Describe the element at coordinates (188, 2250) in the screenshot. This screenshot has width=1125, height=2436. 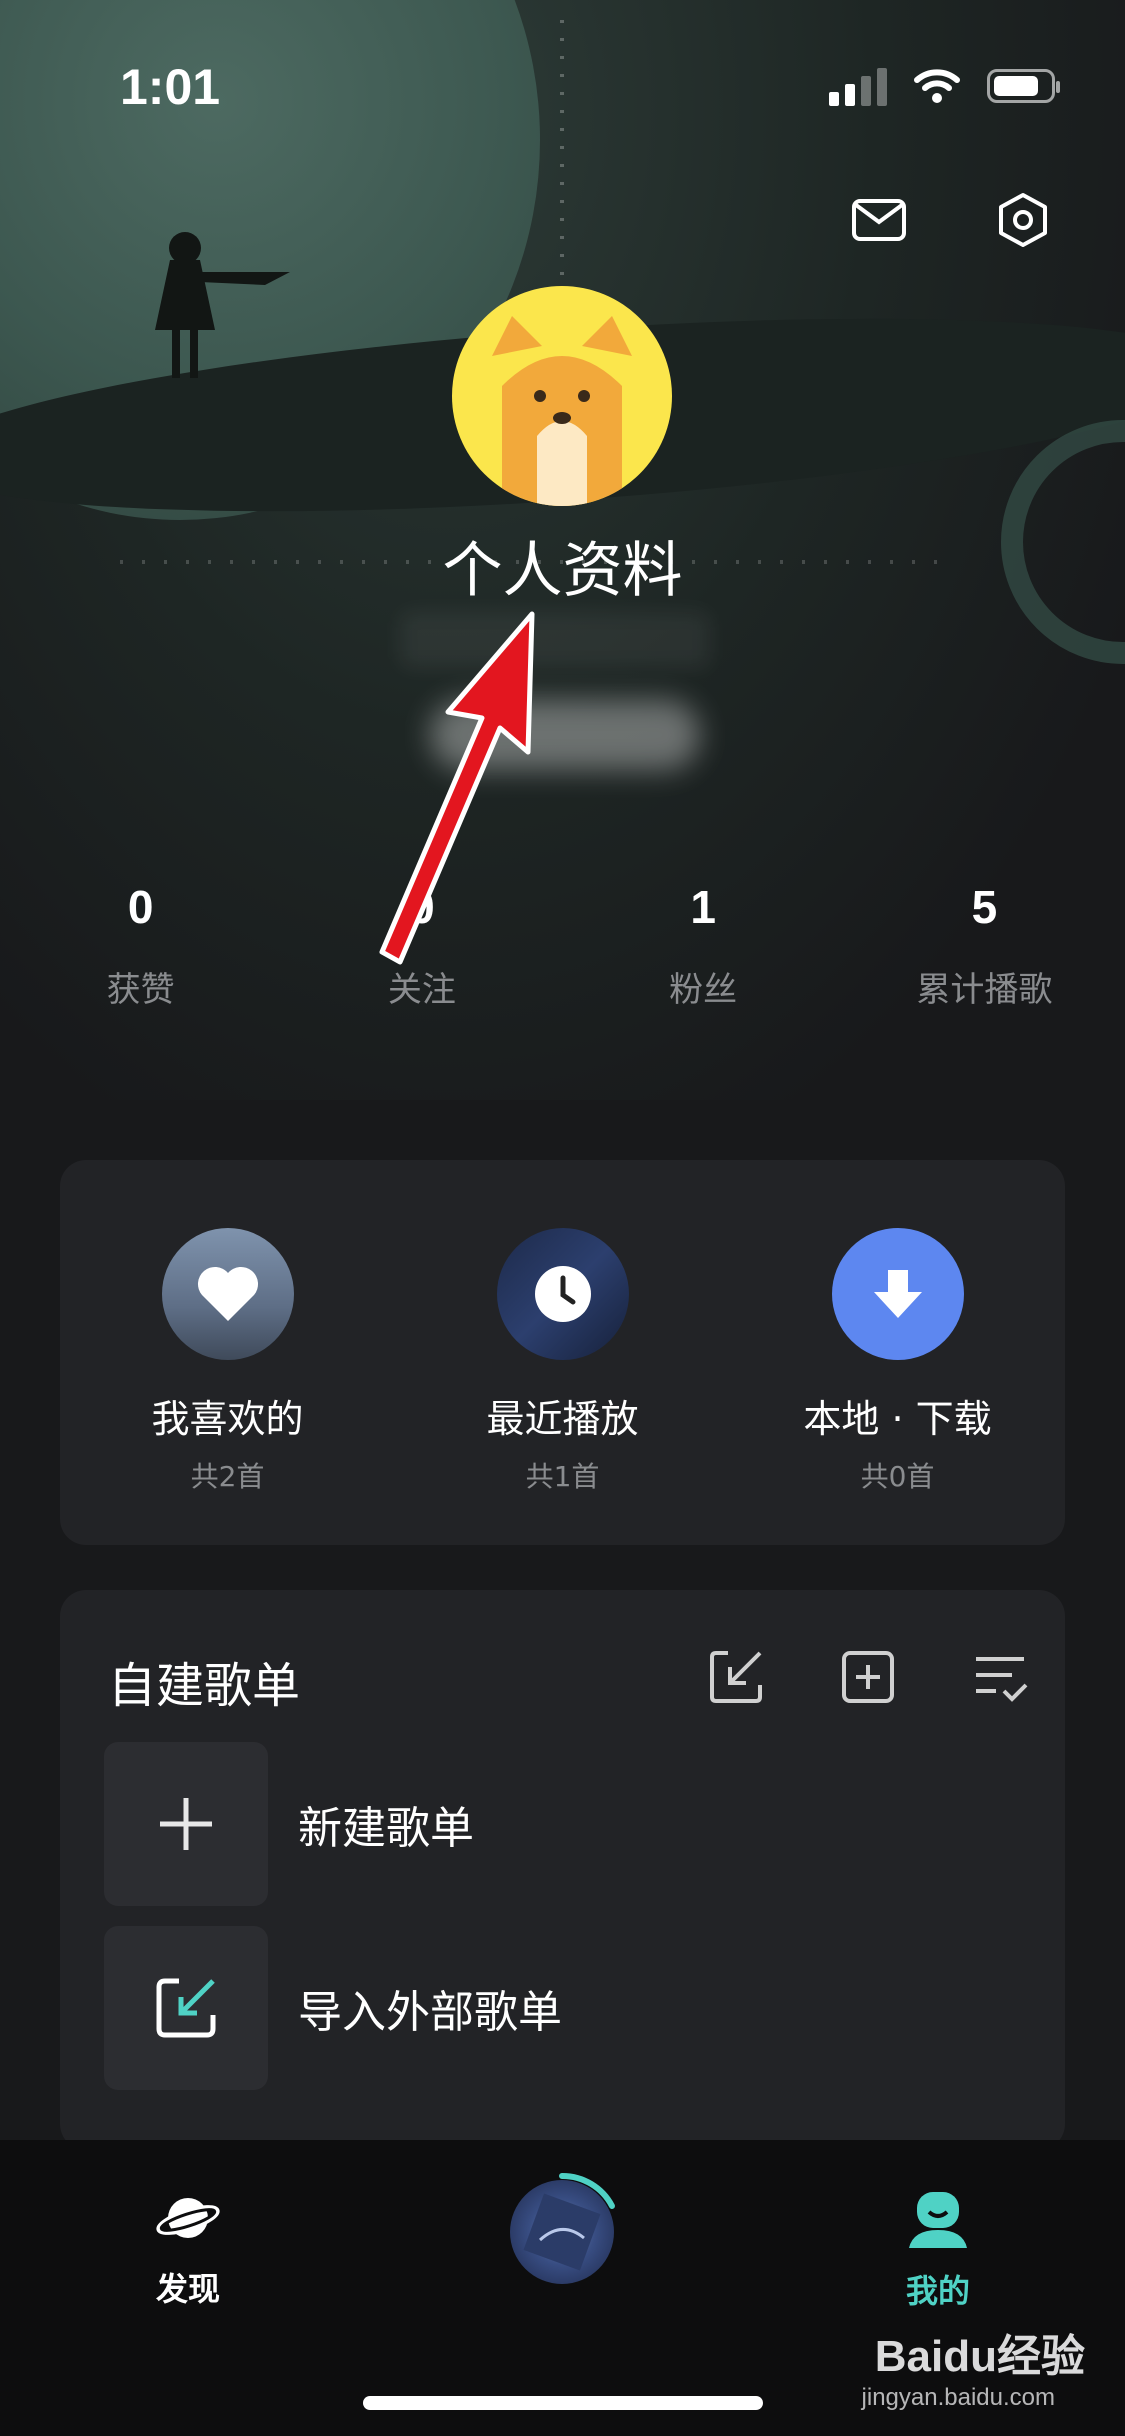
I see `tab-discover: 发现` at that location.